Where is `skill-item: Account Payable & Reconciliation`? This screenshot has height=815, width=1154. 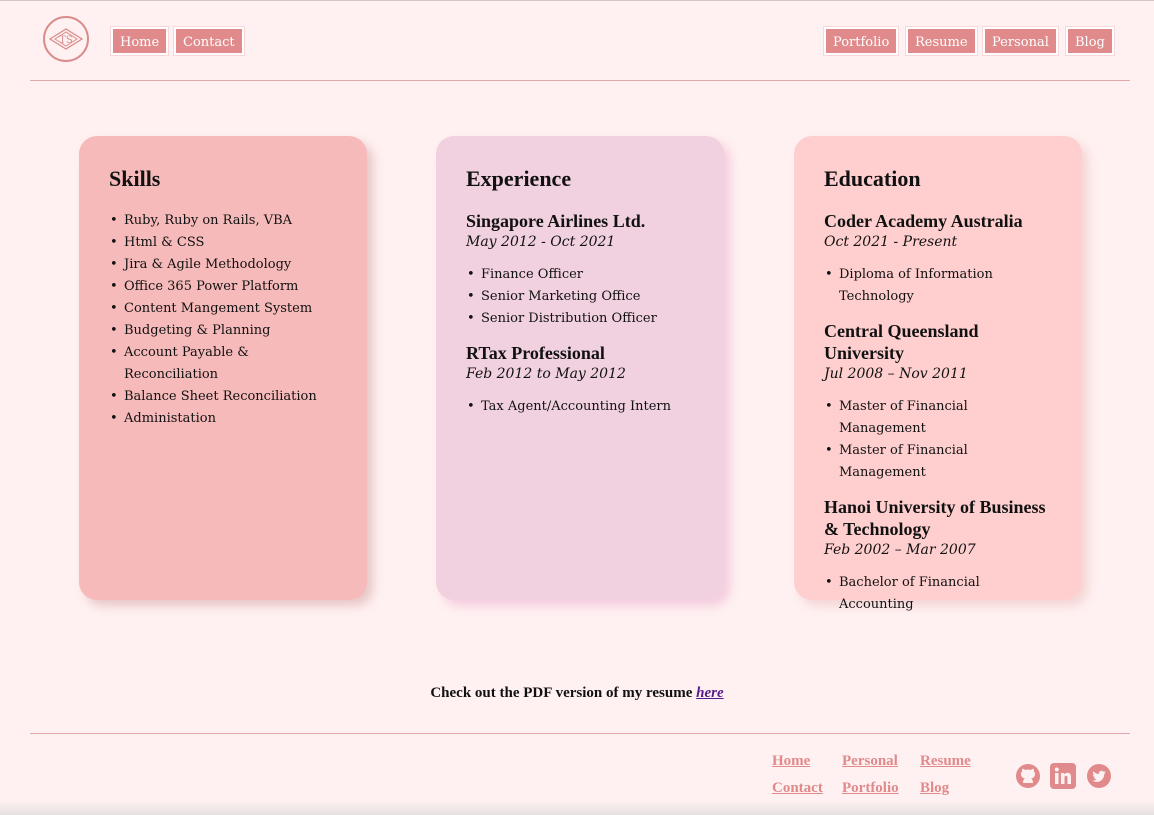 skill-item: Account Payable & Reconciliation is located at coordinates (224, 364).